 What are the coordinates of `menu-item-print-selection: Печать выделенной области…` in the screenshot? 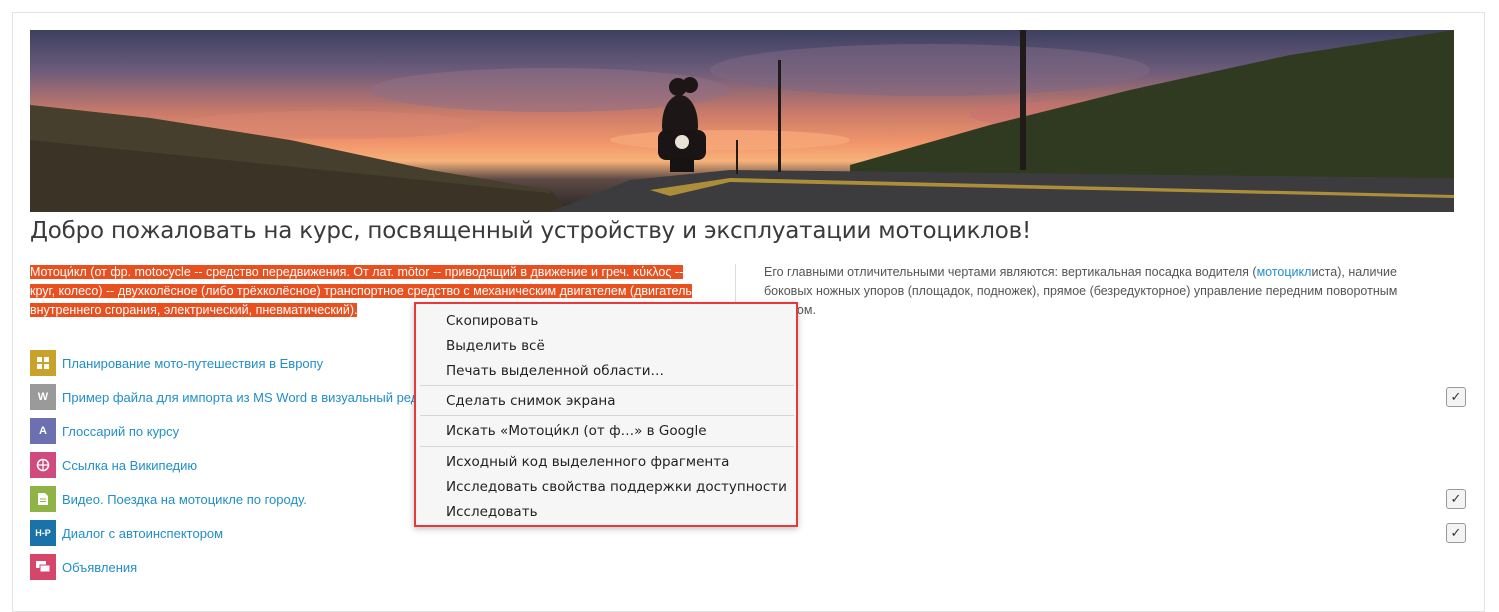 It's located at (555, 371).